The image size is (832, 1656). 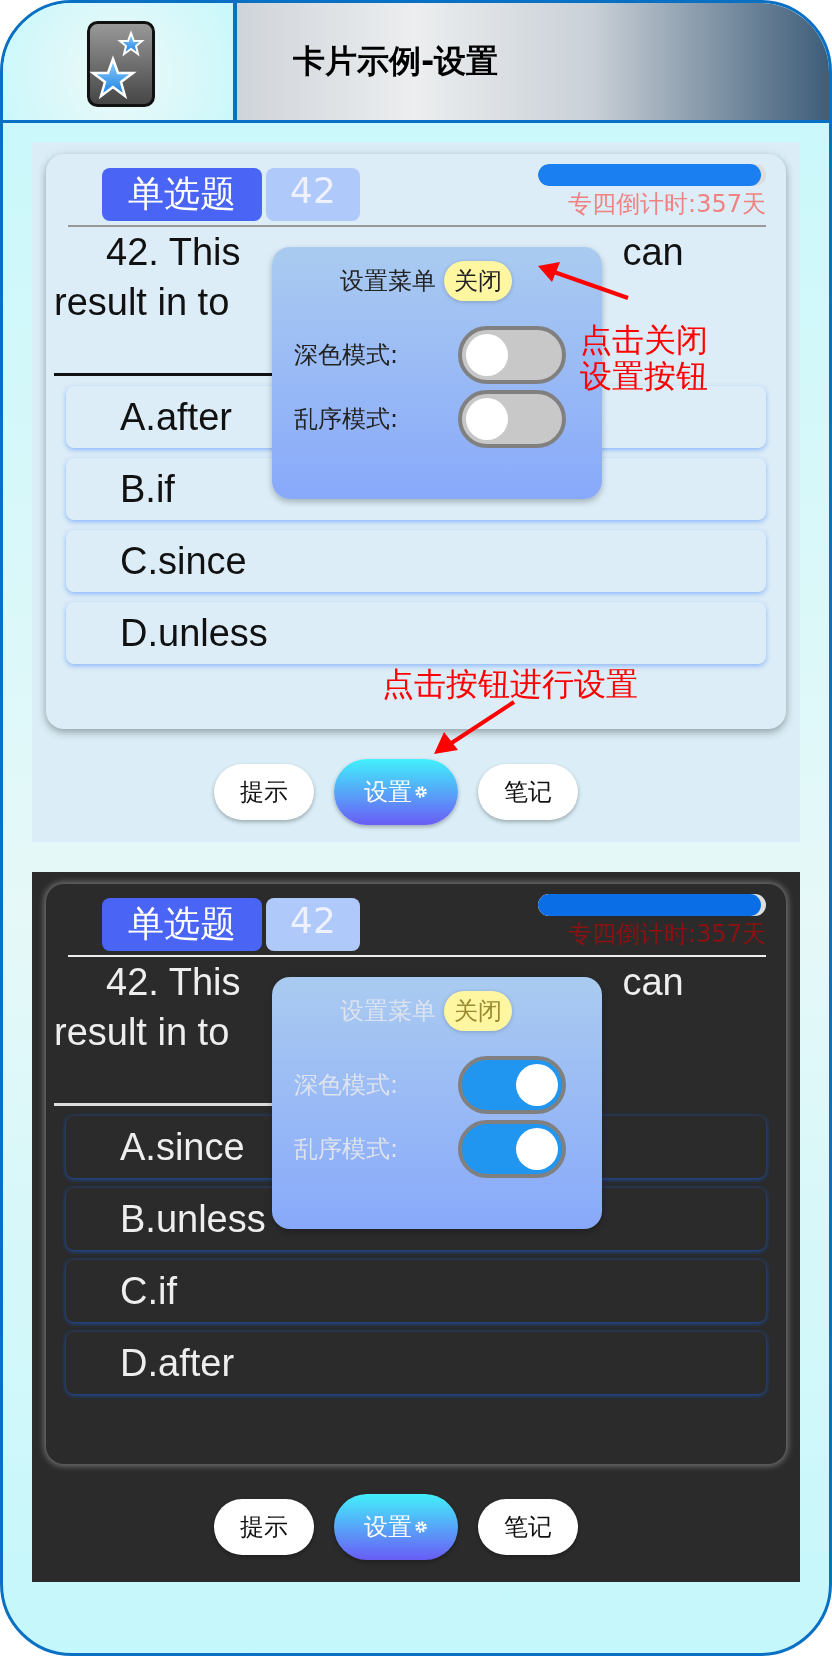 I want to click on annotation-text: 点击关闭, so click(x=644, y=340).